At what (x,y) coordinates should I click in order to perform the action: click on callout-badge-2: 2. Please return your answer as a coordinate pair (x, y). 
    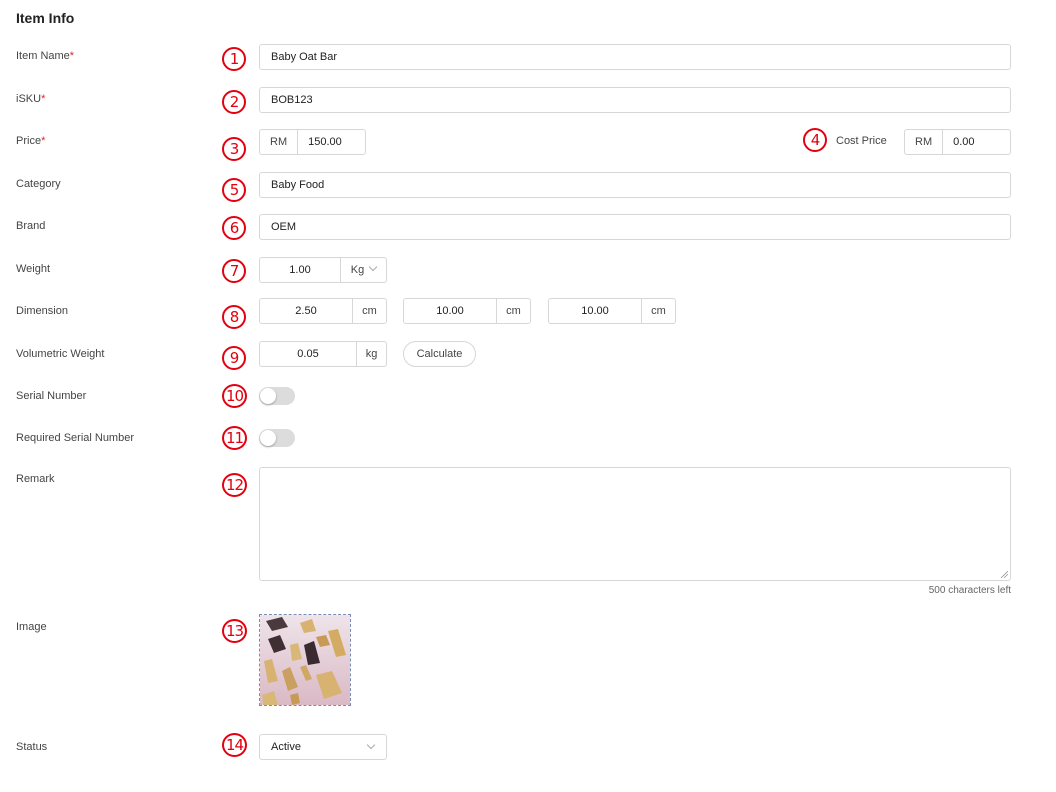
    Looking at the image, I should click on (234, 102).